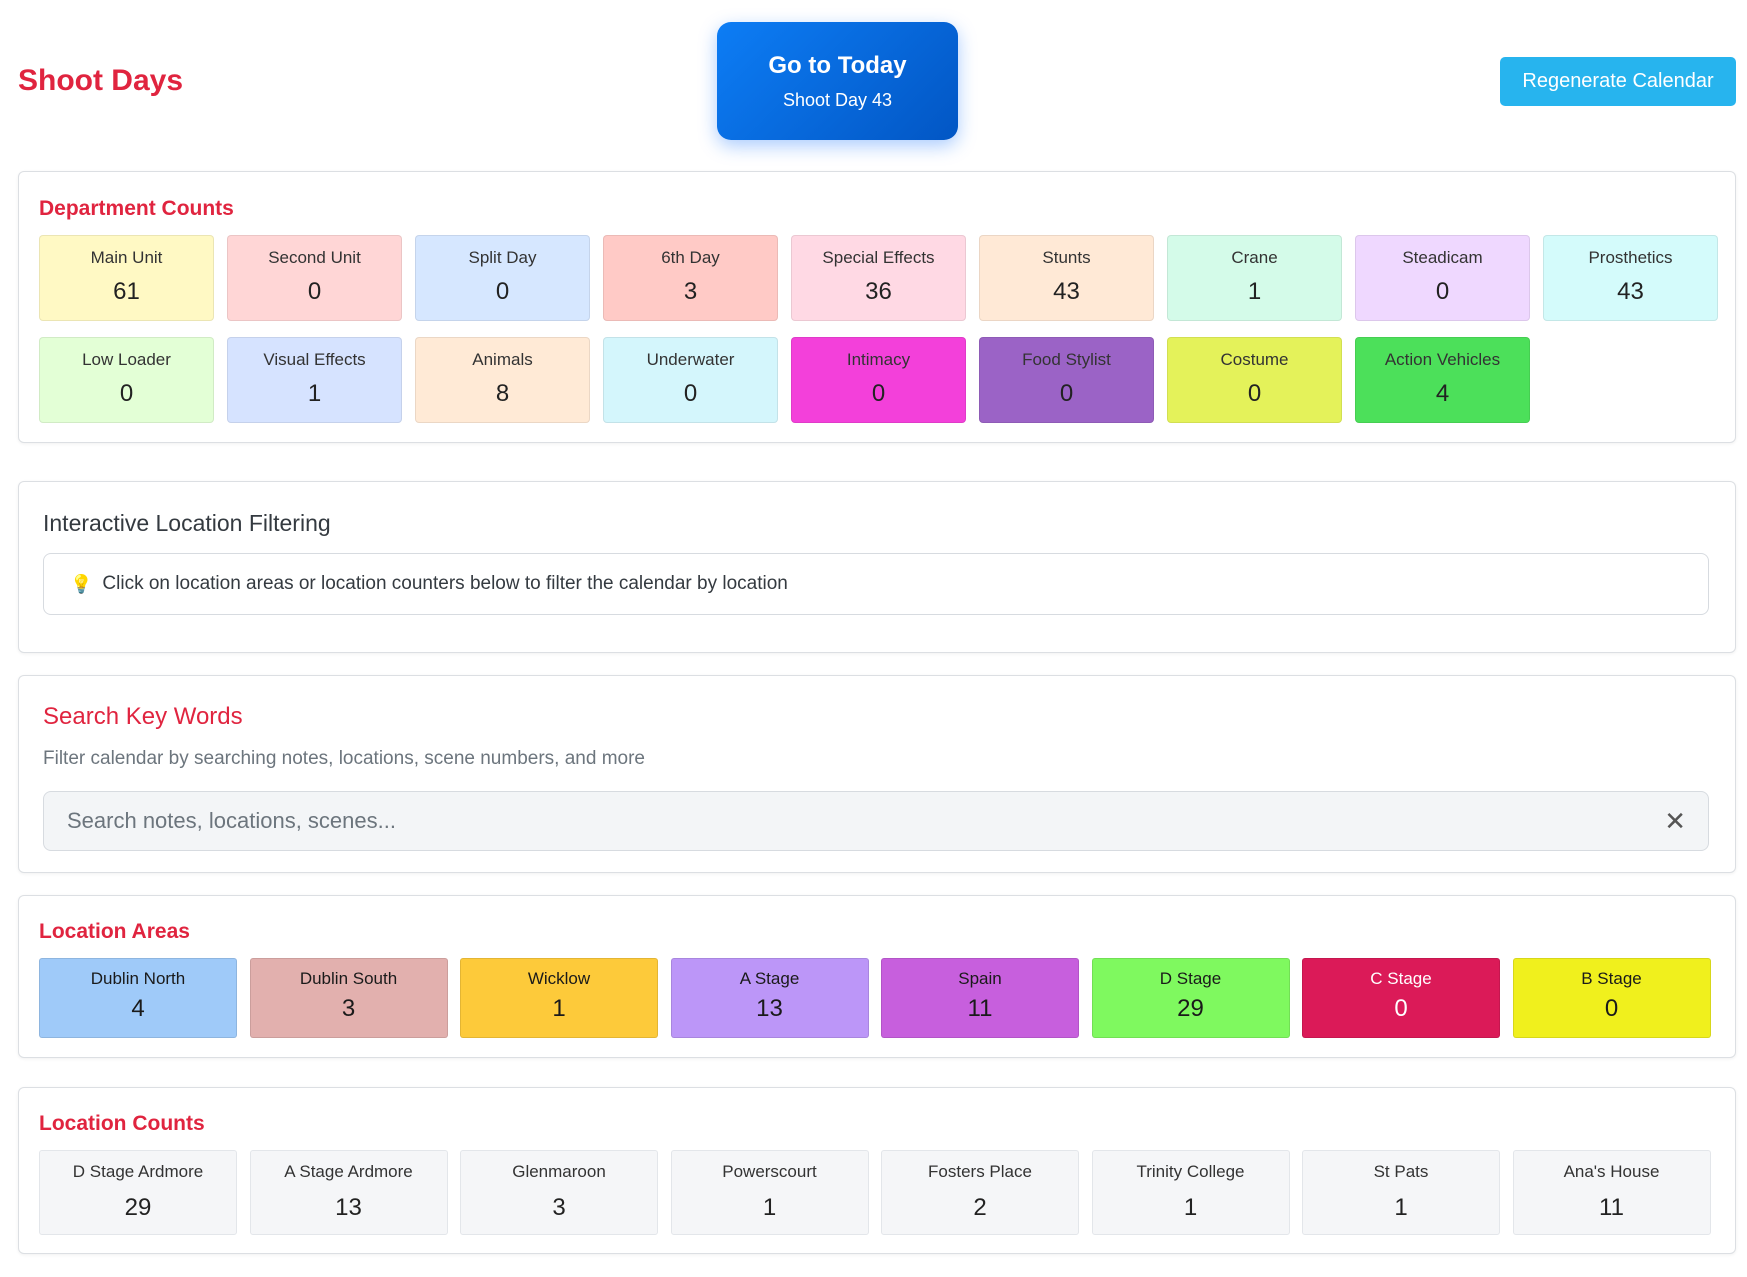 The width and height of the screenshot is (1747, 1277). What do you see at coordinates (138, 1008) in the screenshot?
I see `location-area-count: 4` at bounding box center [138, 1008].